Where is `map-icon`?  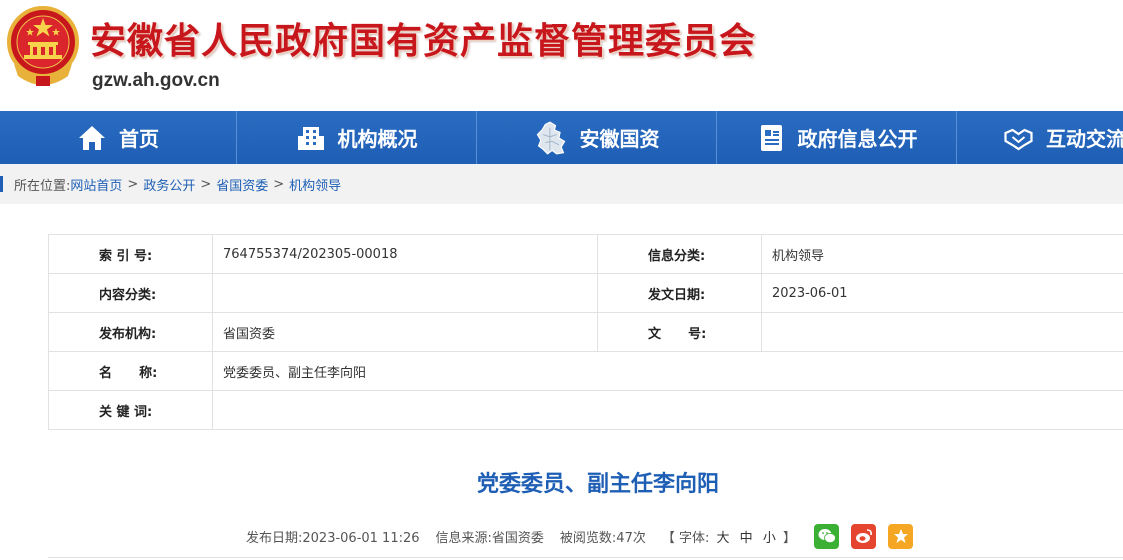 map-icon is located at coordinates (550, 137).